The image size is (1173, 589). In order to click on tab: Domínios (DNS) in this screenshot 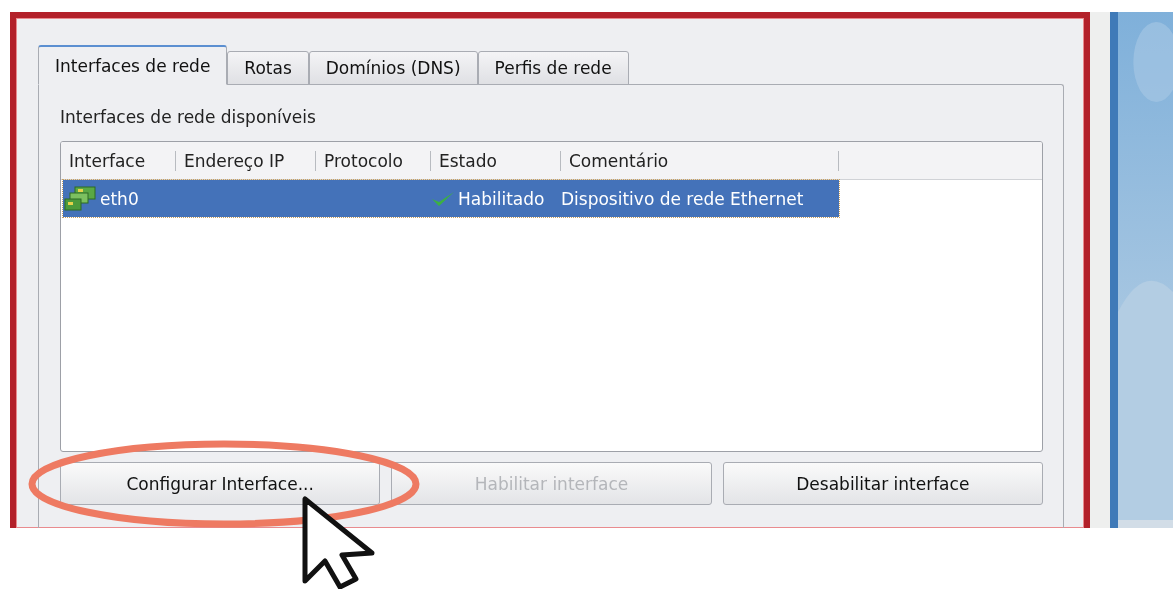, I will do `click(393, 68)`.